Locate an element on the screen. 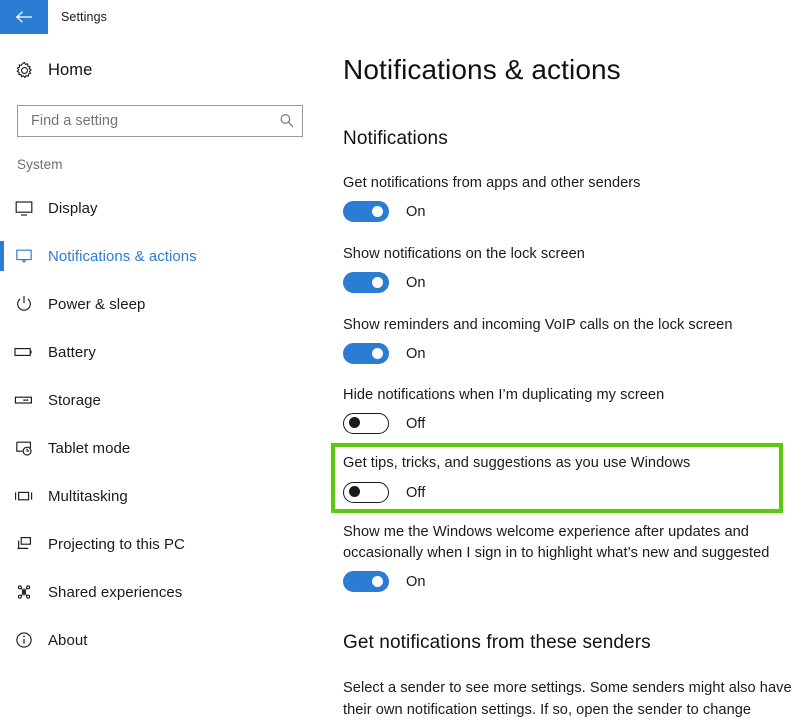 The width and height of the screenshot is (807, 725). toggle-windows-welcome-experience: On is located at coordinates (384, 581).